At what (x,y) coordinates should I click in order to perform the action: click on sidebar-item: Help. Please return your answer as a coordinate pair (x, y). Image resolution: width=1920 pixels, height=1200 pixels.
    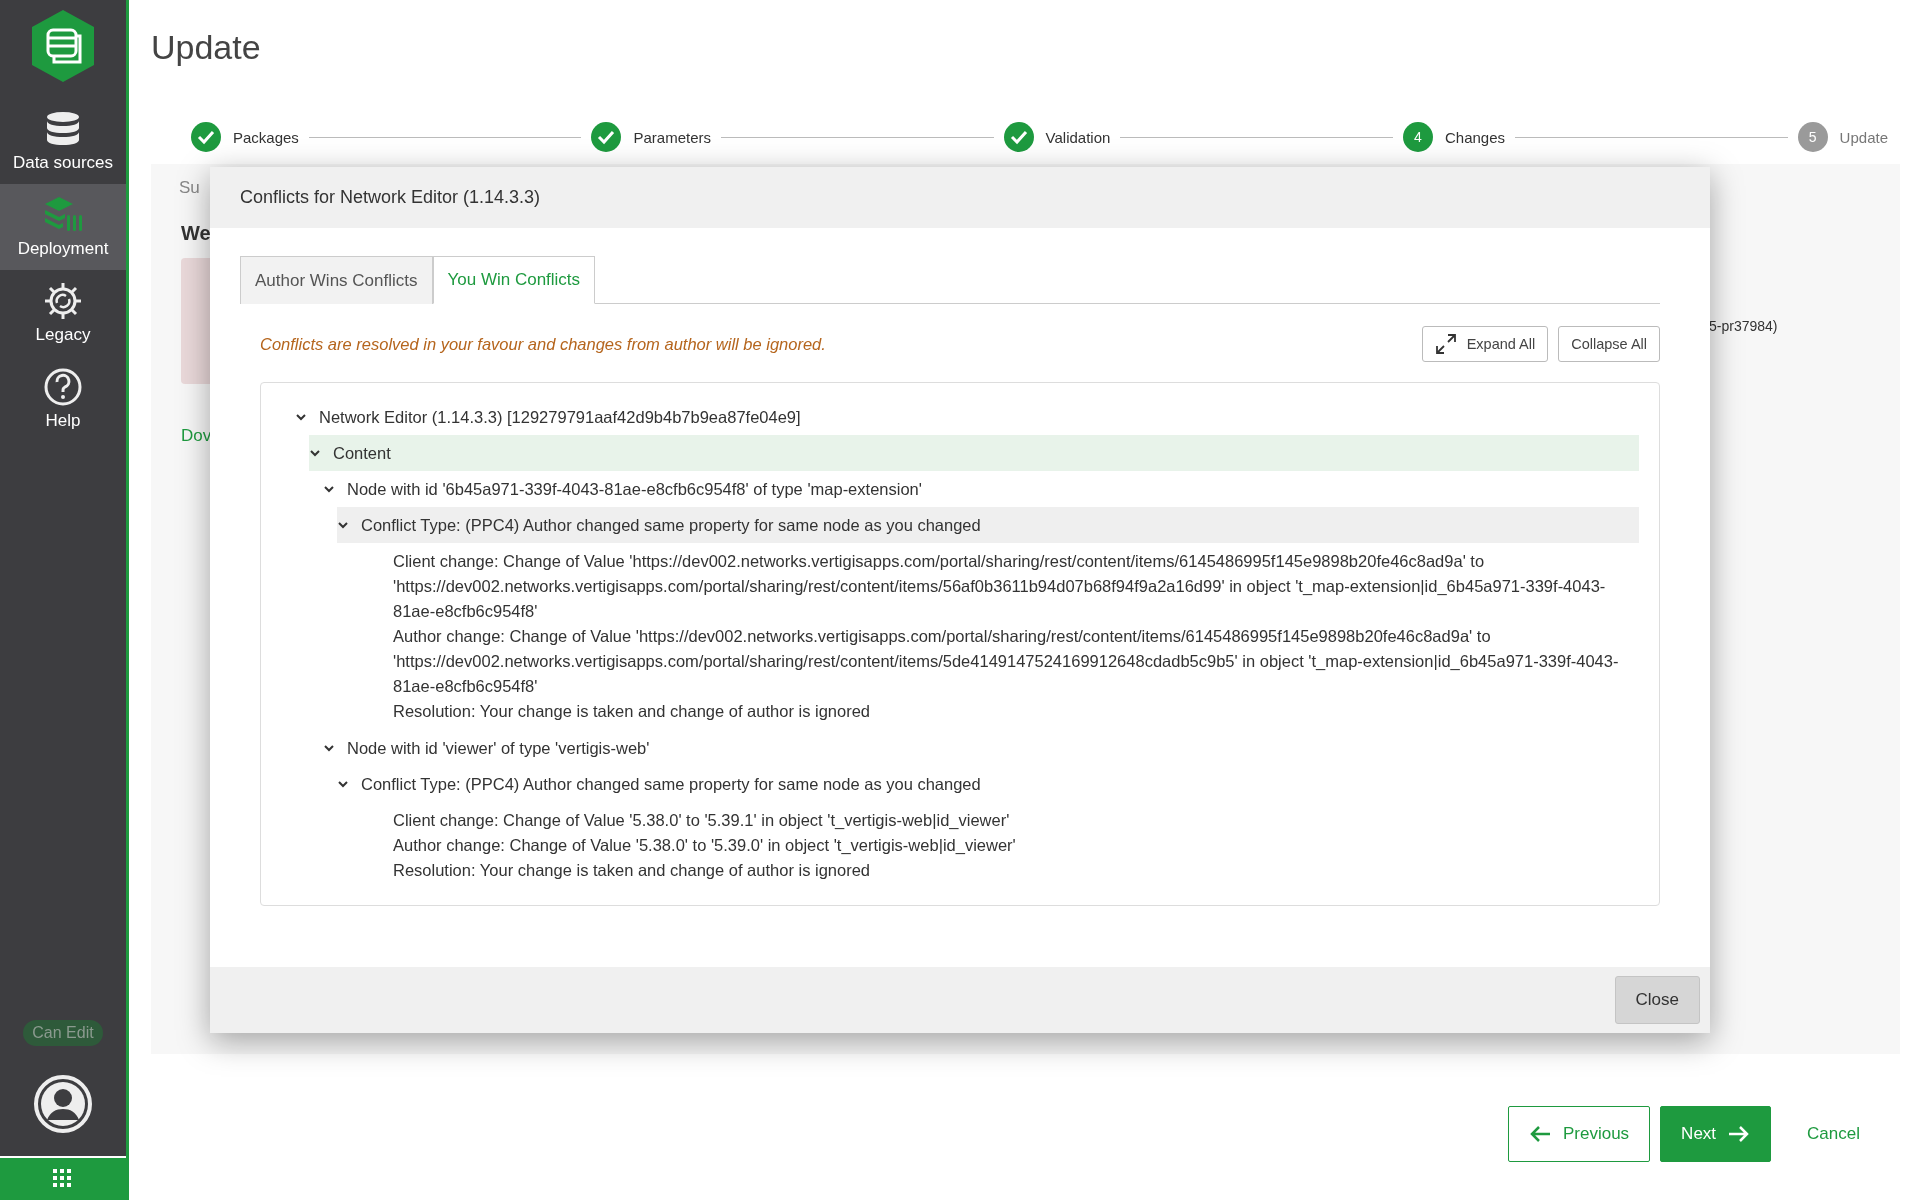
    Looking at the image, I should click on (63, 399).